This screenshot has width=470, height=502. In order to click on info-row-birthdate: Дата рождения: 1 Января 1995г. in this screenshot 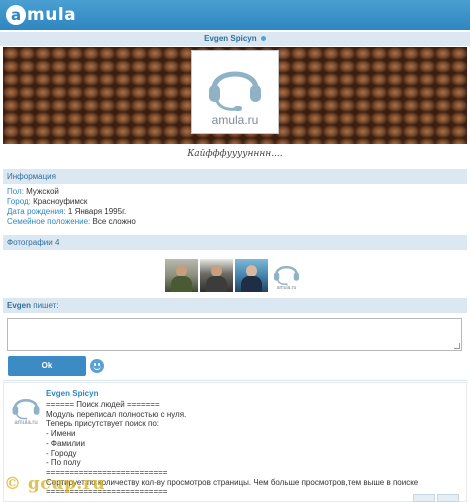, I will do `click(67, 211)`.